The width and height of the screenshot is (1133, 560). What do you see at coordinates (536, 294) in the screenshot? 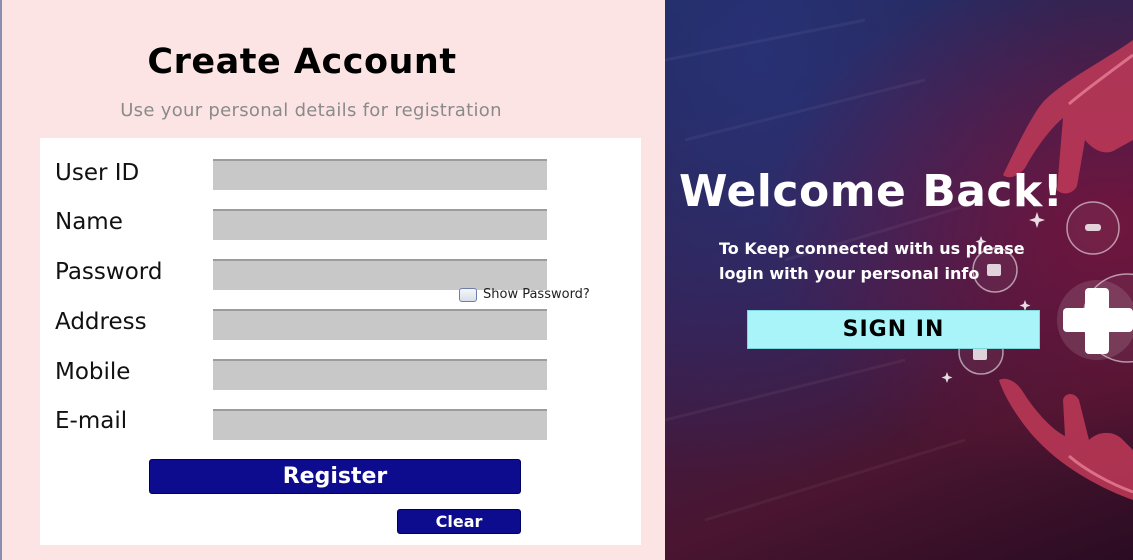
I see `show-password-label: Show Password?` at bounding box center [536, 294].